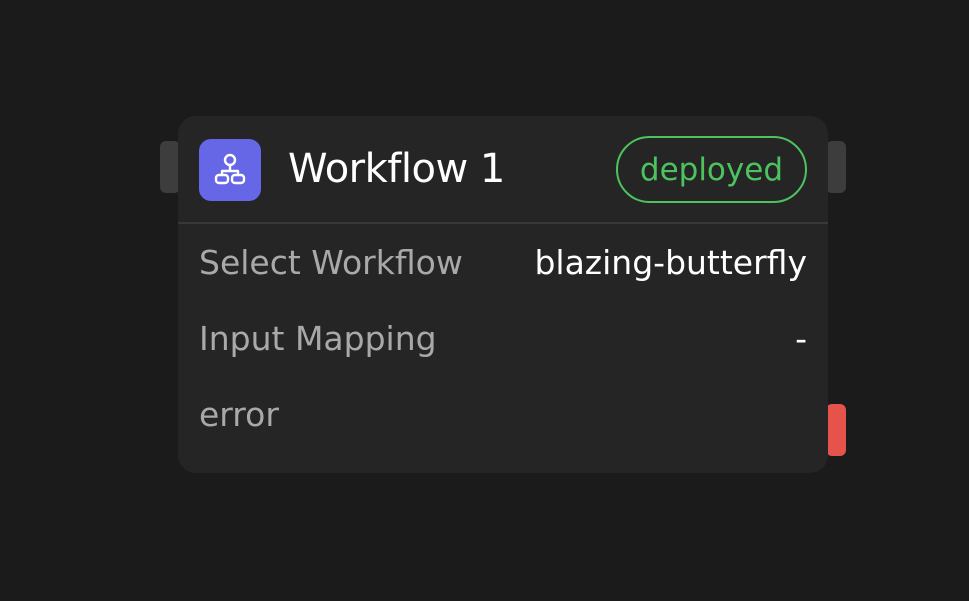  Describe the element at coordinates (170, 167) in the screenshot. I see `input-handle` at that location.